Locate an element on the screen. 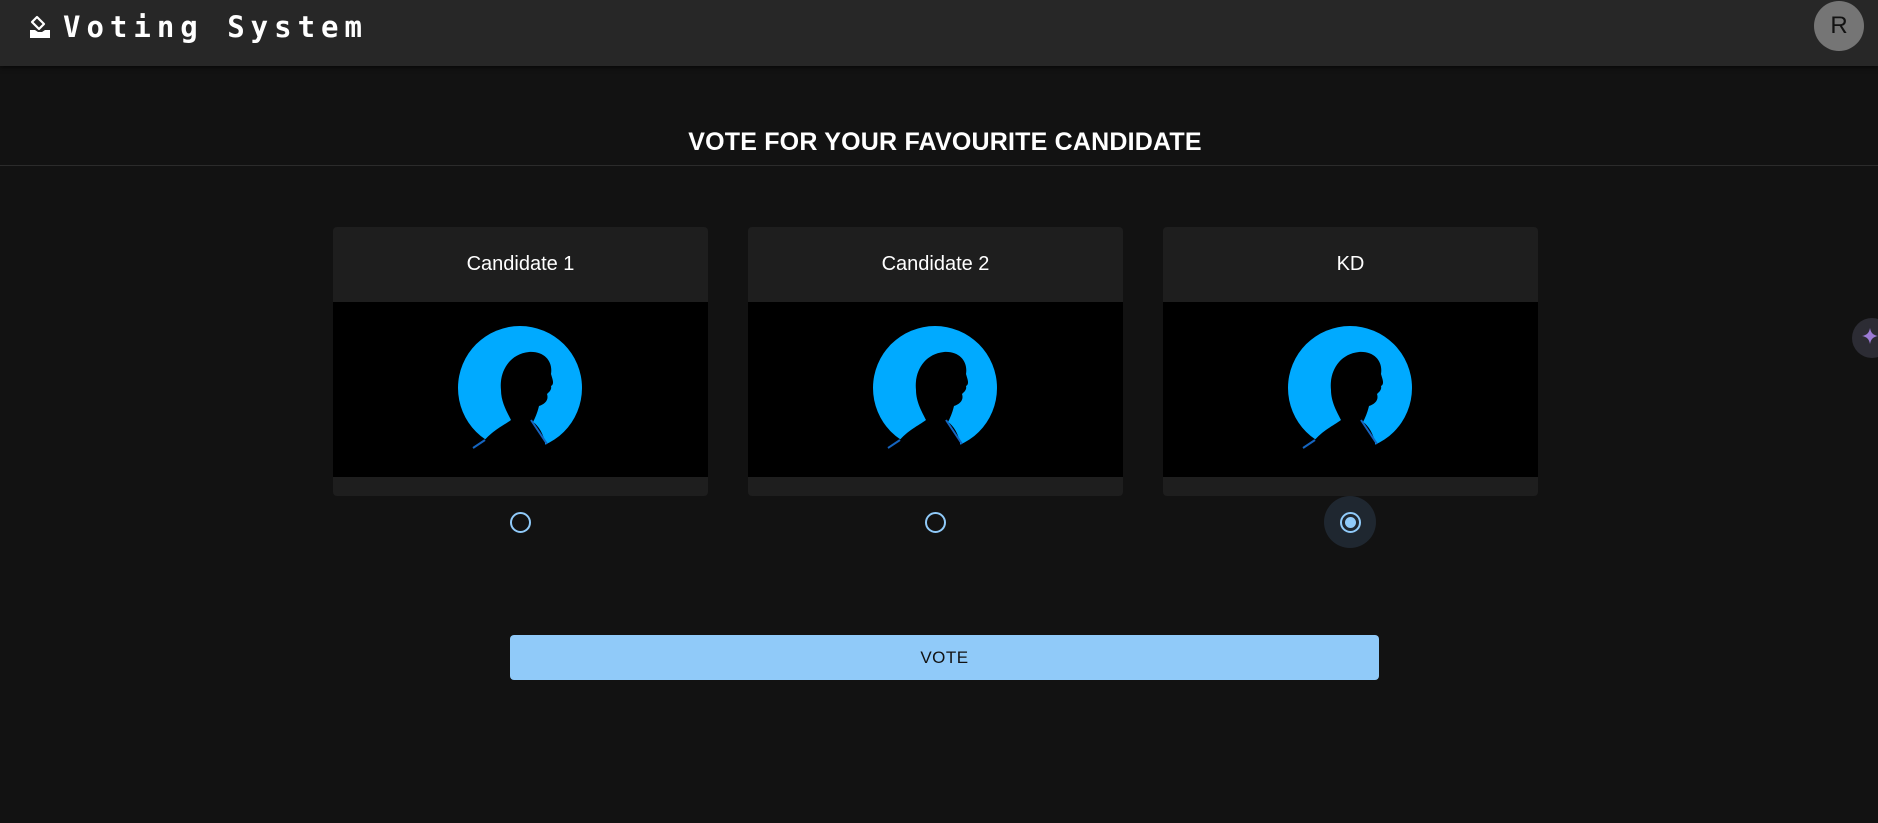 The width and height of the screenshot is (1878, 823). ballot-box-icon is located at coordinates (40, 27).